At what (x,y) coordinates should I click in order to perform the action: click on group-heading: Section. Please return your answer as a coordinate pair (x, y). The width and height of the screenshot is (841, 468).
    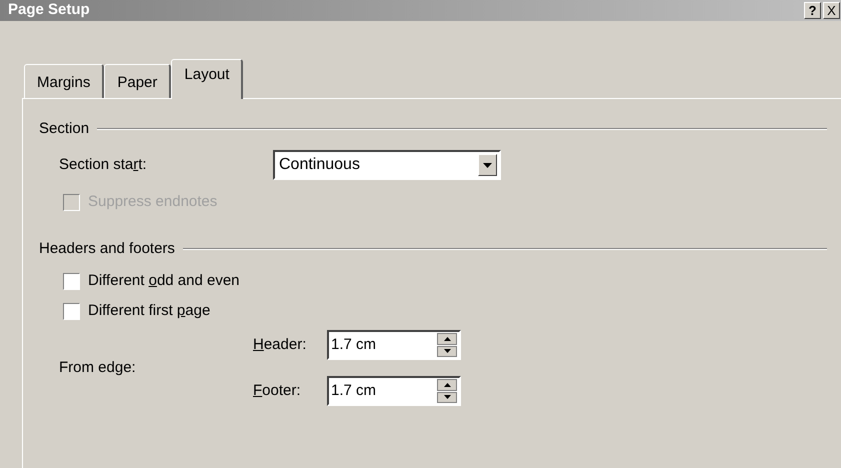
    Looking at the image, I should click on (64, 128).